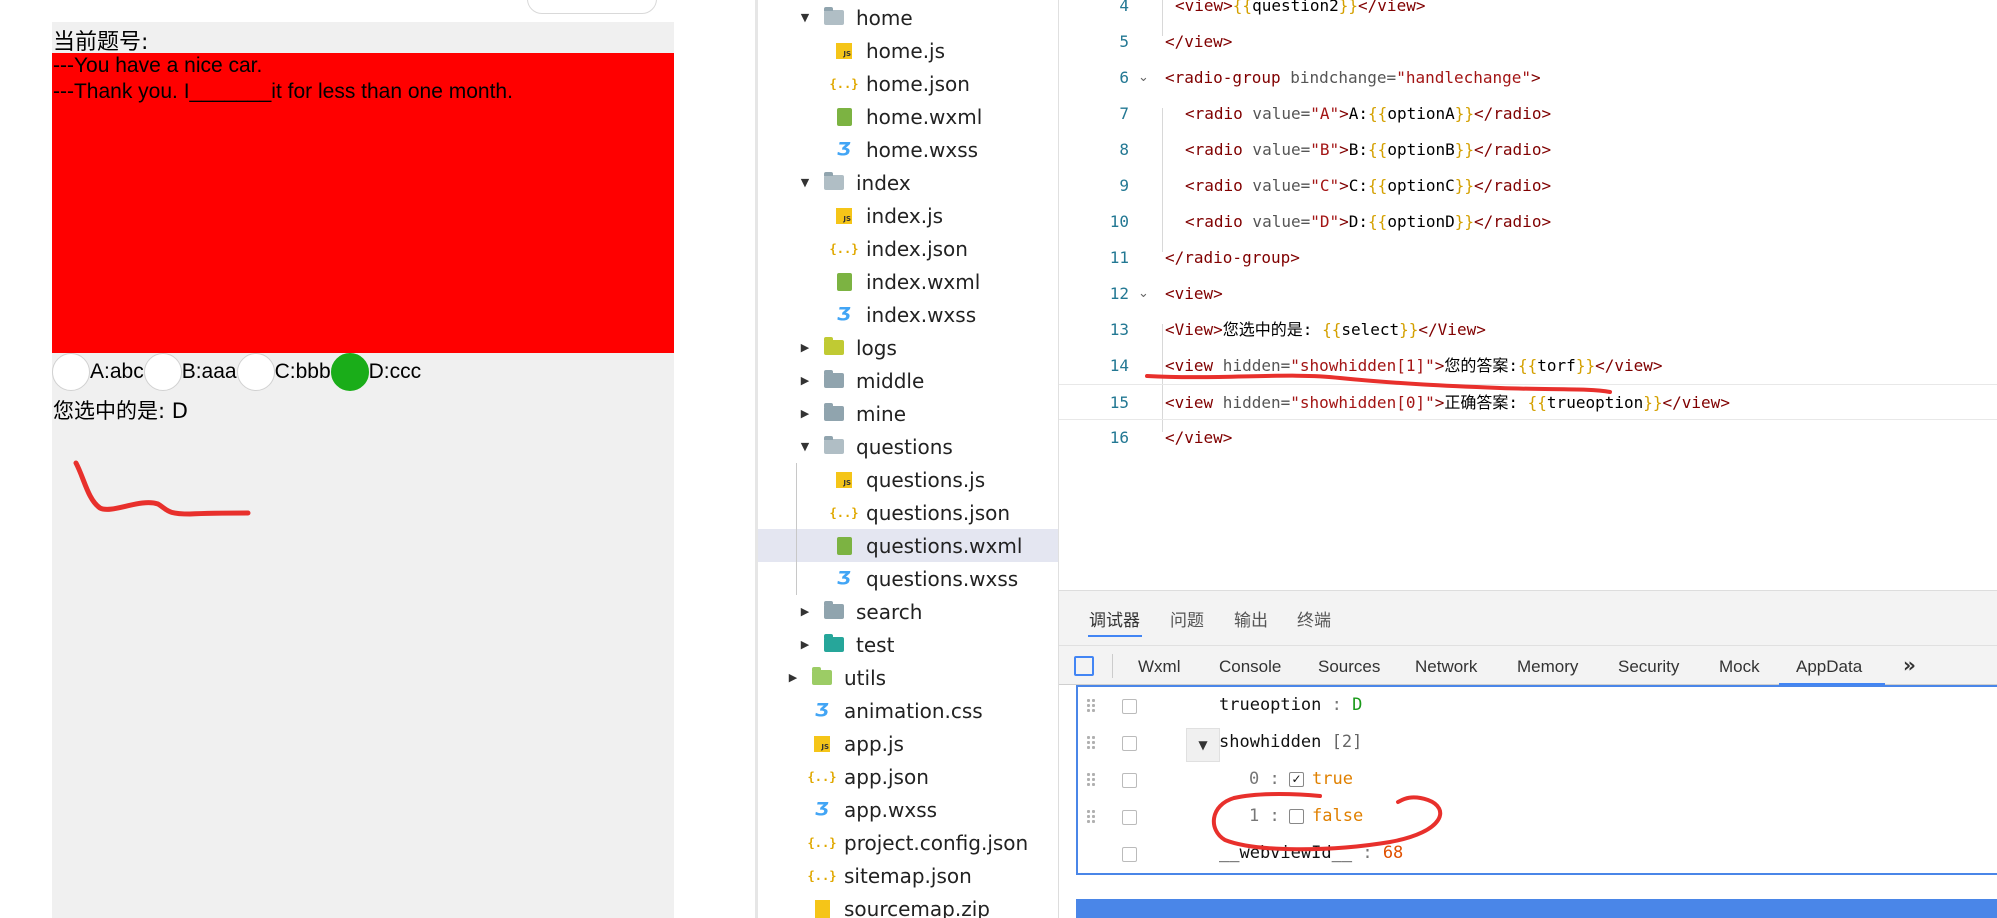 The height and width of the screenshot is (918, 1997). Describe the element at coordinates (889, 611) in the screenshot. I see `tree-item-label: search` at that location.